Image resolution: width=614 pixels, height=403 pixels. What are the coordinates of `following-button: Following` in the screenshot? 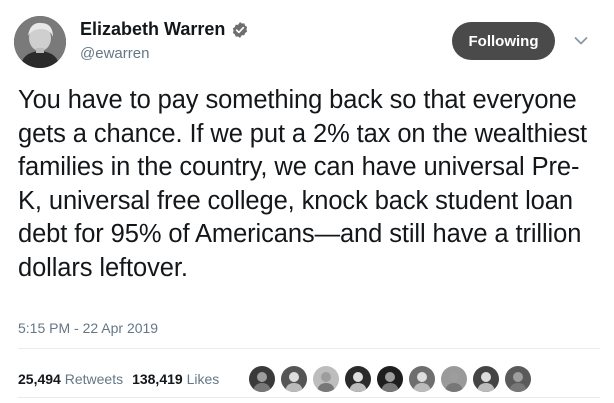 It's located at (503, 41).